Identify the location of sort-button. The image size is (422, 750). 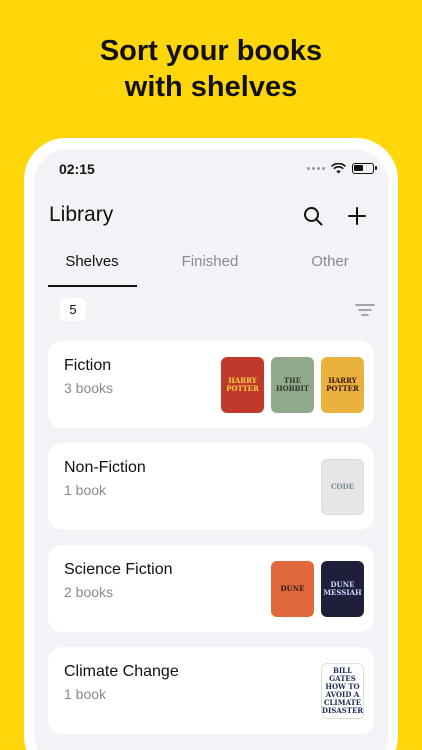
(365, 310).